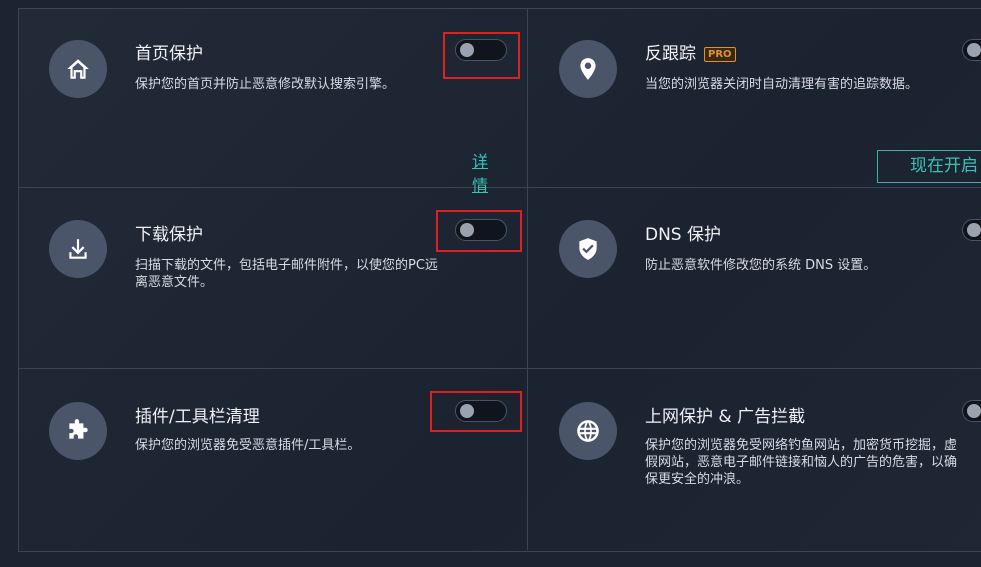 The image size is (981, 567). What do you see at coordinates (197, 417) in the screenshot?
I see `card-title: 插件/工具栏清理` at bounding box center [197, 417].